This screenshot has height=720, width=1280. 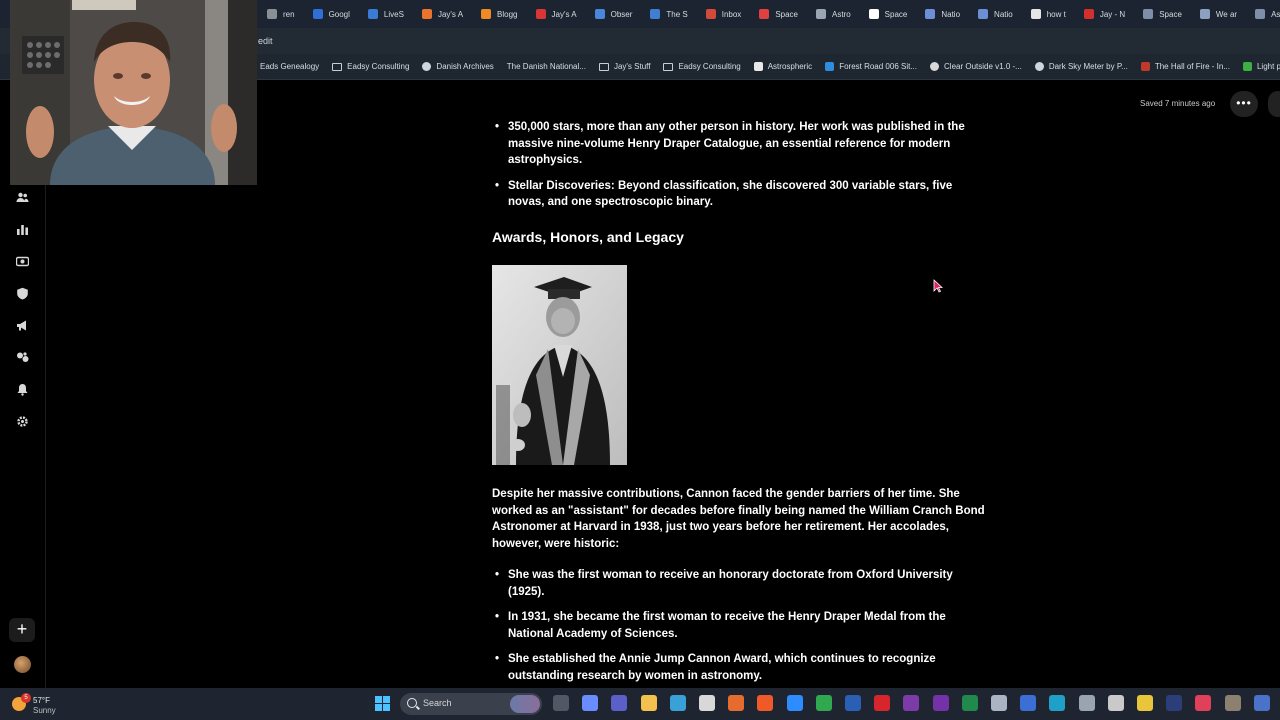 What do you see at coordinates (393, 14) in the screenshot?
I see `tab-label: LiveS` at bounding box center [393, 14].